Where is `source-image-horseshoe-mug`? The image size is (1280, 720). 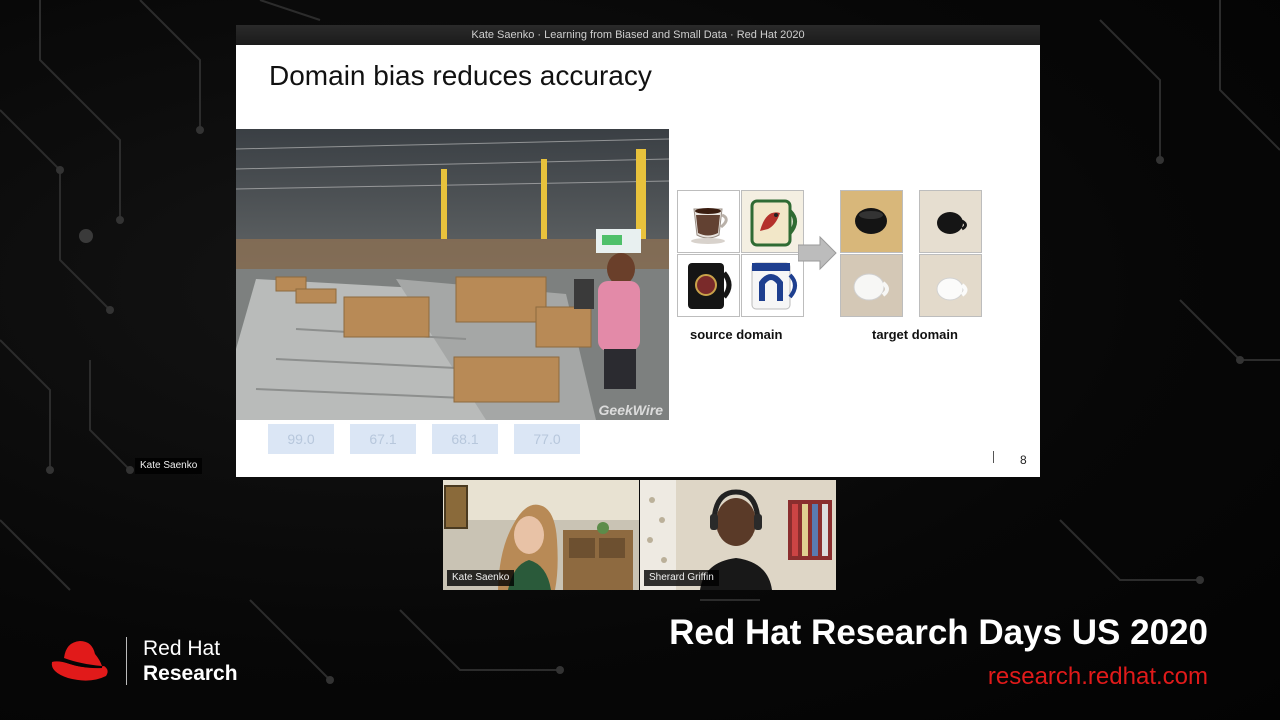
source-image-horseshoe-mug is located at coordinates (772, 285).